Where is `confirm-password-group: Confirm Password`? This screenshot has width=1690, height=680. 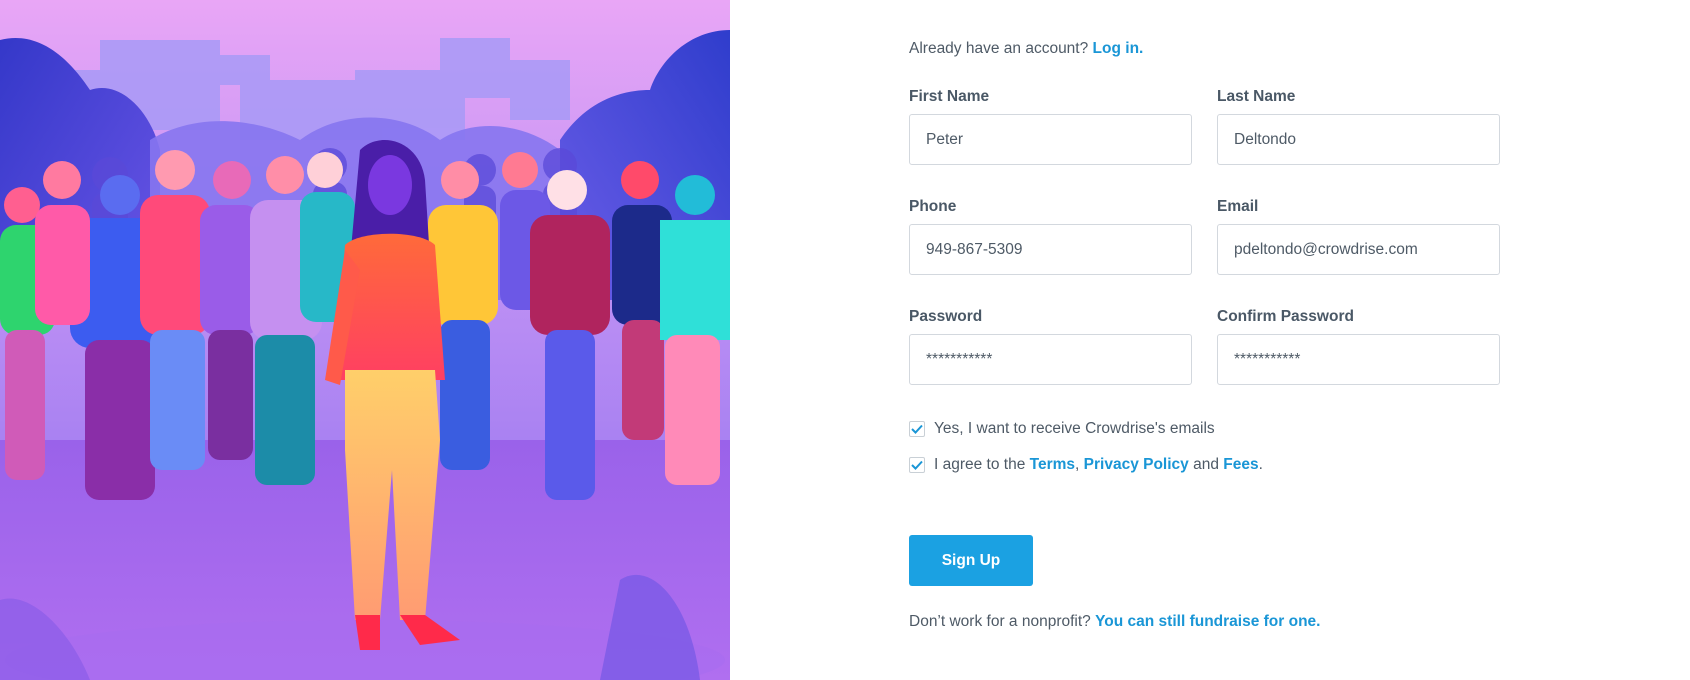 confirm-password-group: Confirm Password is located at coordinates (1358, 346).